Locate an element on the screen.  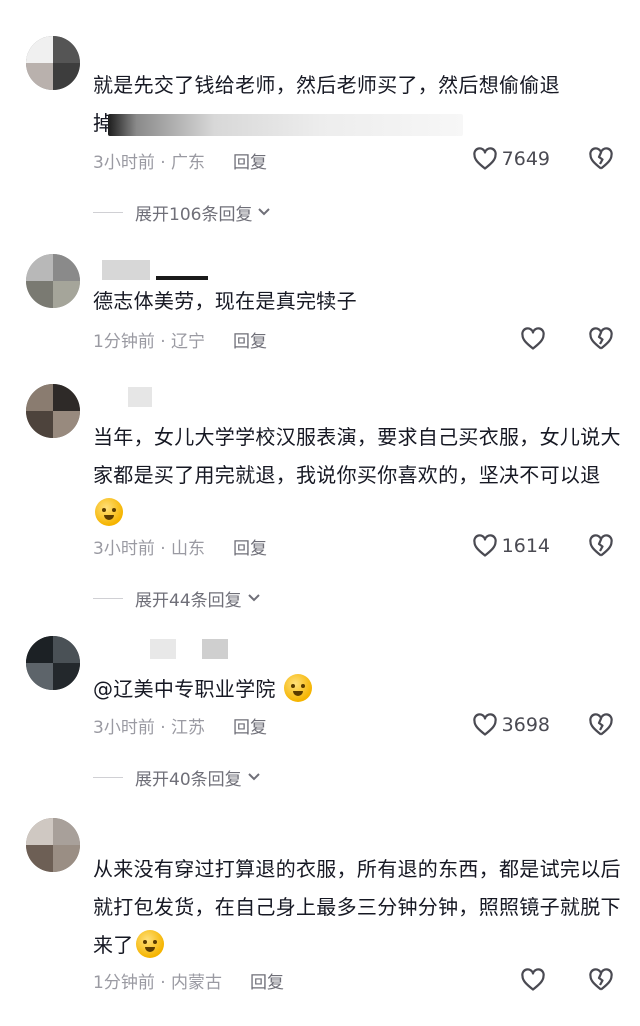
like-button: 1614 is located at coordinates (511, 546).